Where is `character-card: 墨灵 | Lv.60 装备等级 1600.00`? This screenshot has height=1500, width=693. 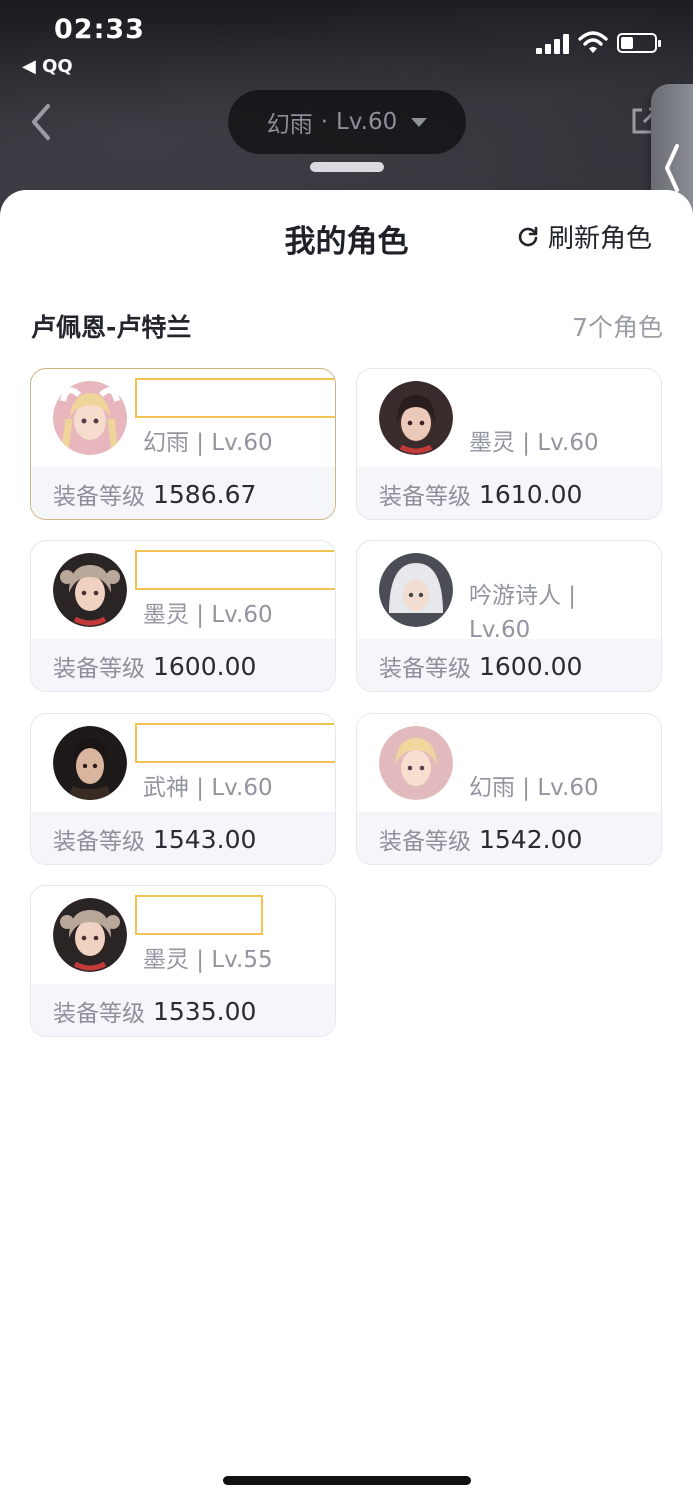 character-card: 墨灵 | Lv.60 装备等级 1600.00 is located at coordinates (183, 616).